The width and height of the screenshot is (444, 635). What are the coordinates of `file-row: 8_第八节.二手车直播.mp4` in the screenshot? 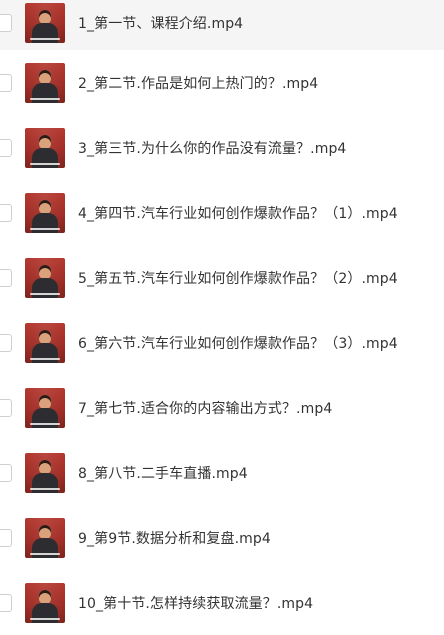 It's located at (222, 472).